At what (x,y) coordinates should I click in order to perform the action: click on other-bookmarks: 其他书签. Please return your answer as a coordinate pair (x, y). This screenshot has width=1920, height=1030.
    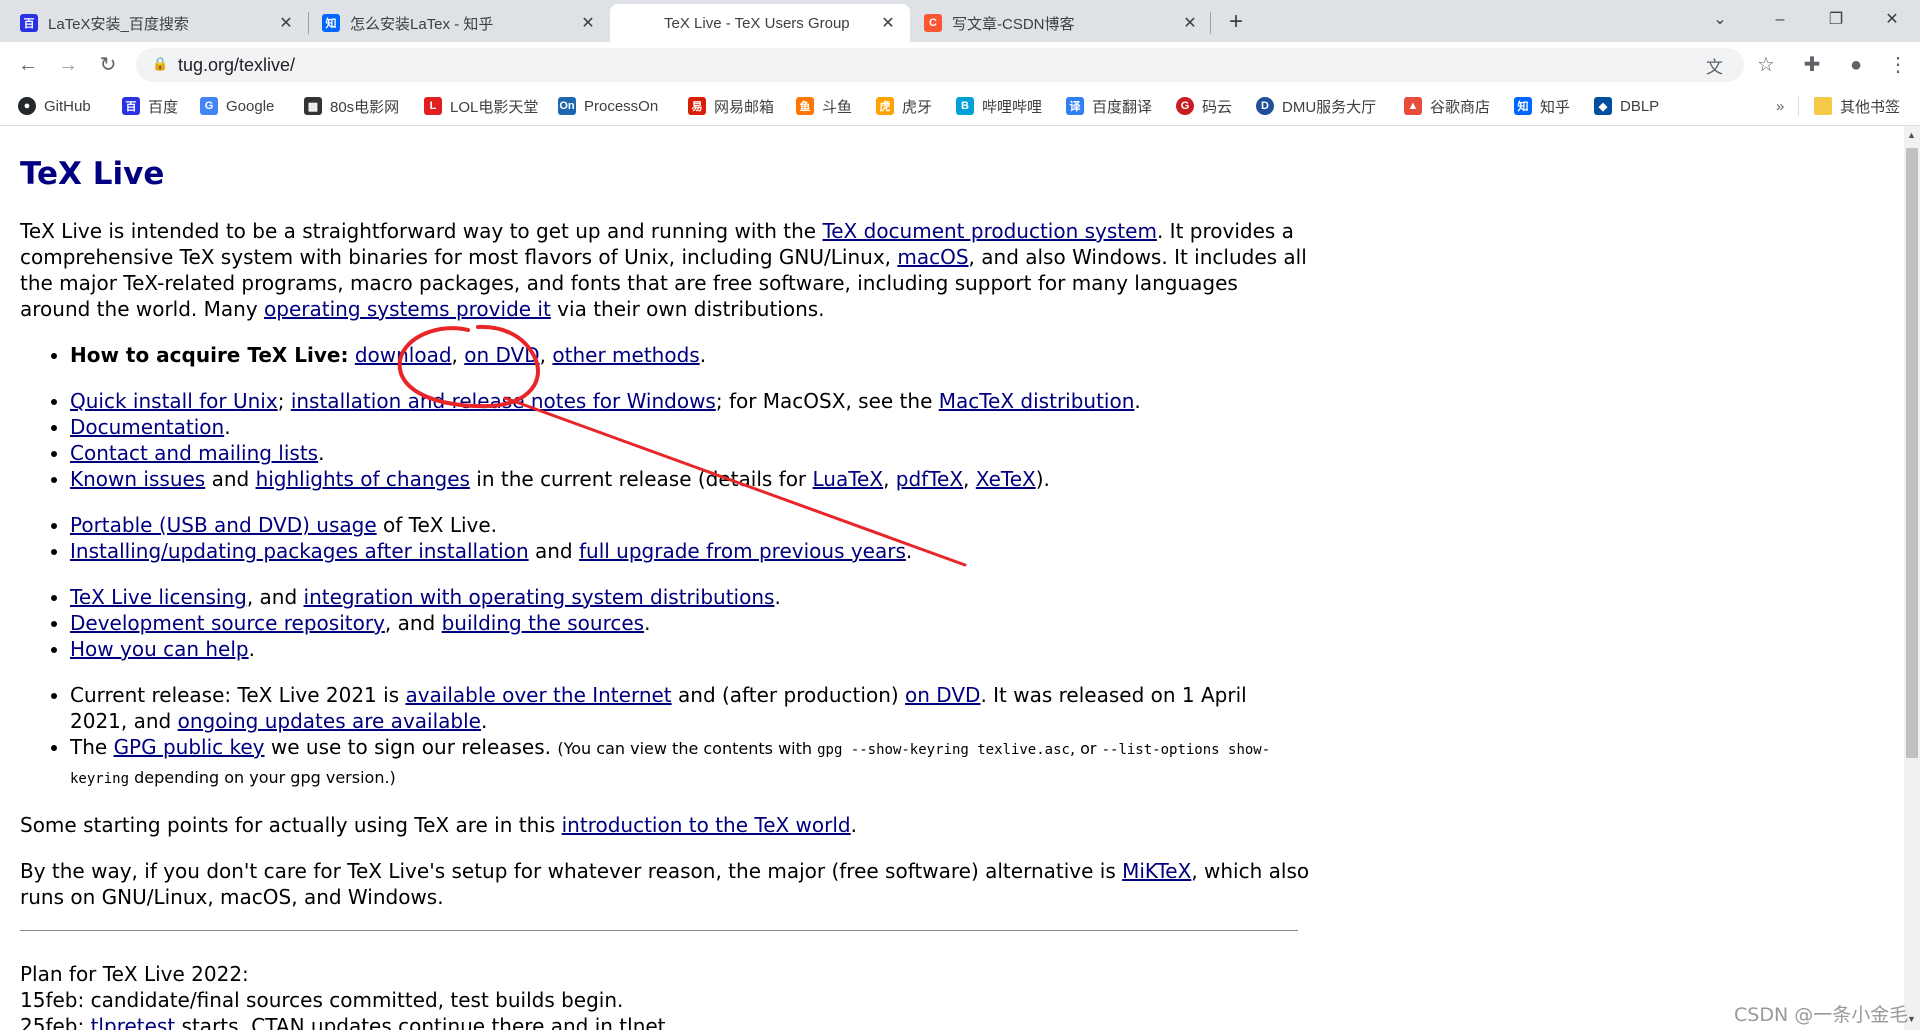
    Looking at the image, I should click on (1857, 106).